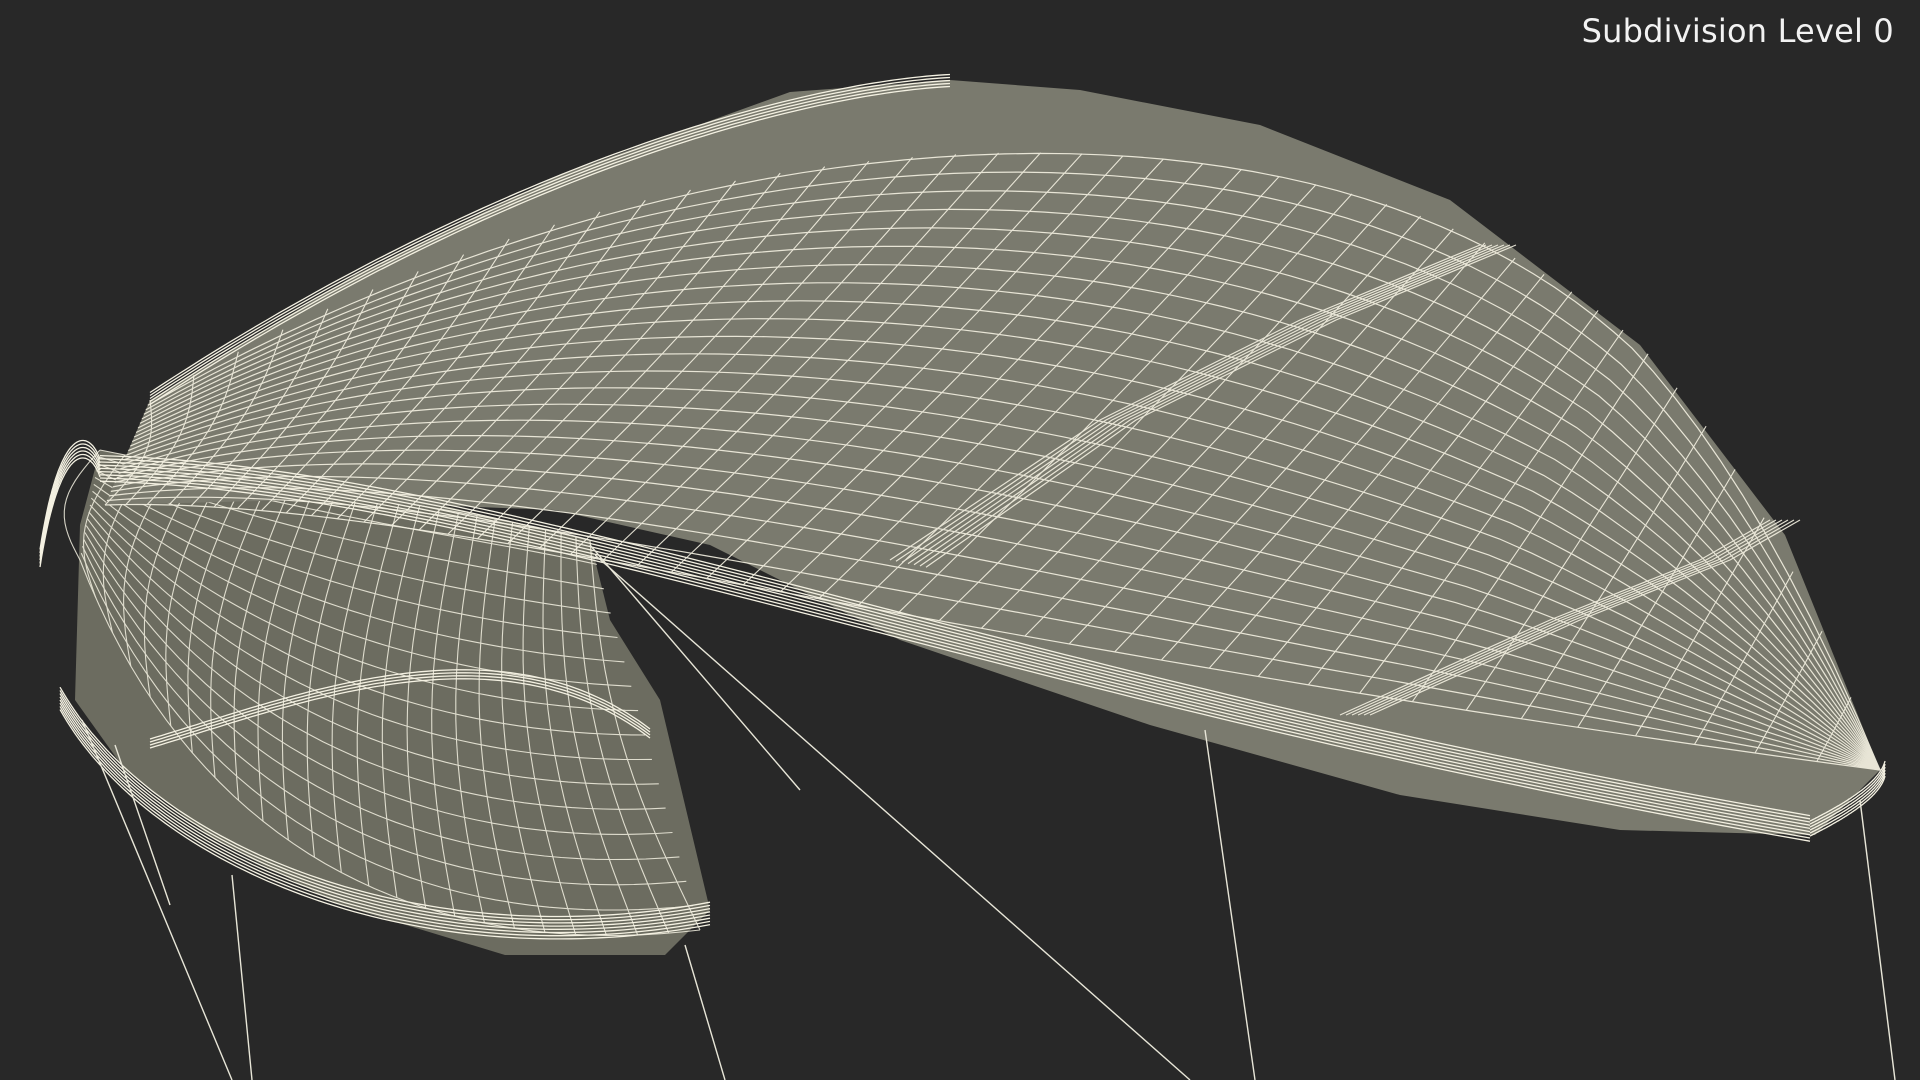  I want to click on subdivision-level-label: Subdivision Level 0, so click(1737, 31).